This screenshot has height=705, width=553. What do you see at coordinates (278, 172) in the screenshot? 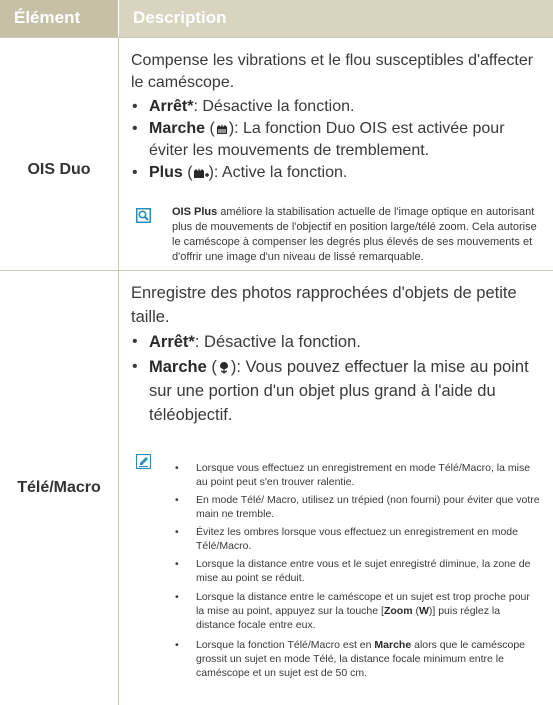
I see `option-plus-desc: ): Active la fonction.` at bounding box center [278, 172].